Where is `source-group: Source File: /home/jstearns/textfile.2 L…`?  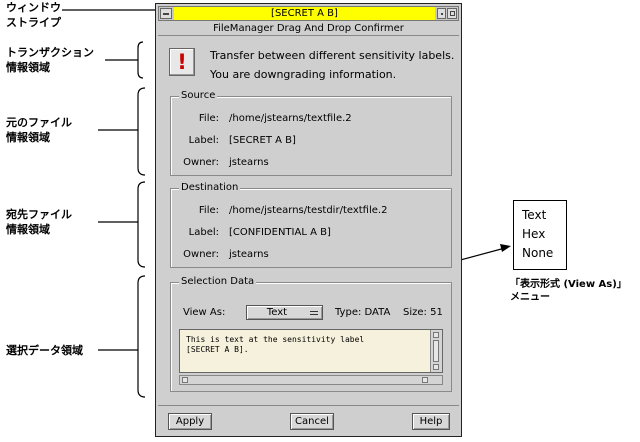 source-group: Source File: /home/jstearns/textfile.2 L… is located at coordinates (311, 133).